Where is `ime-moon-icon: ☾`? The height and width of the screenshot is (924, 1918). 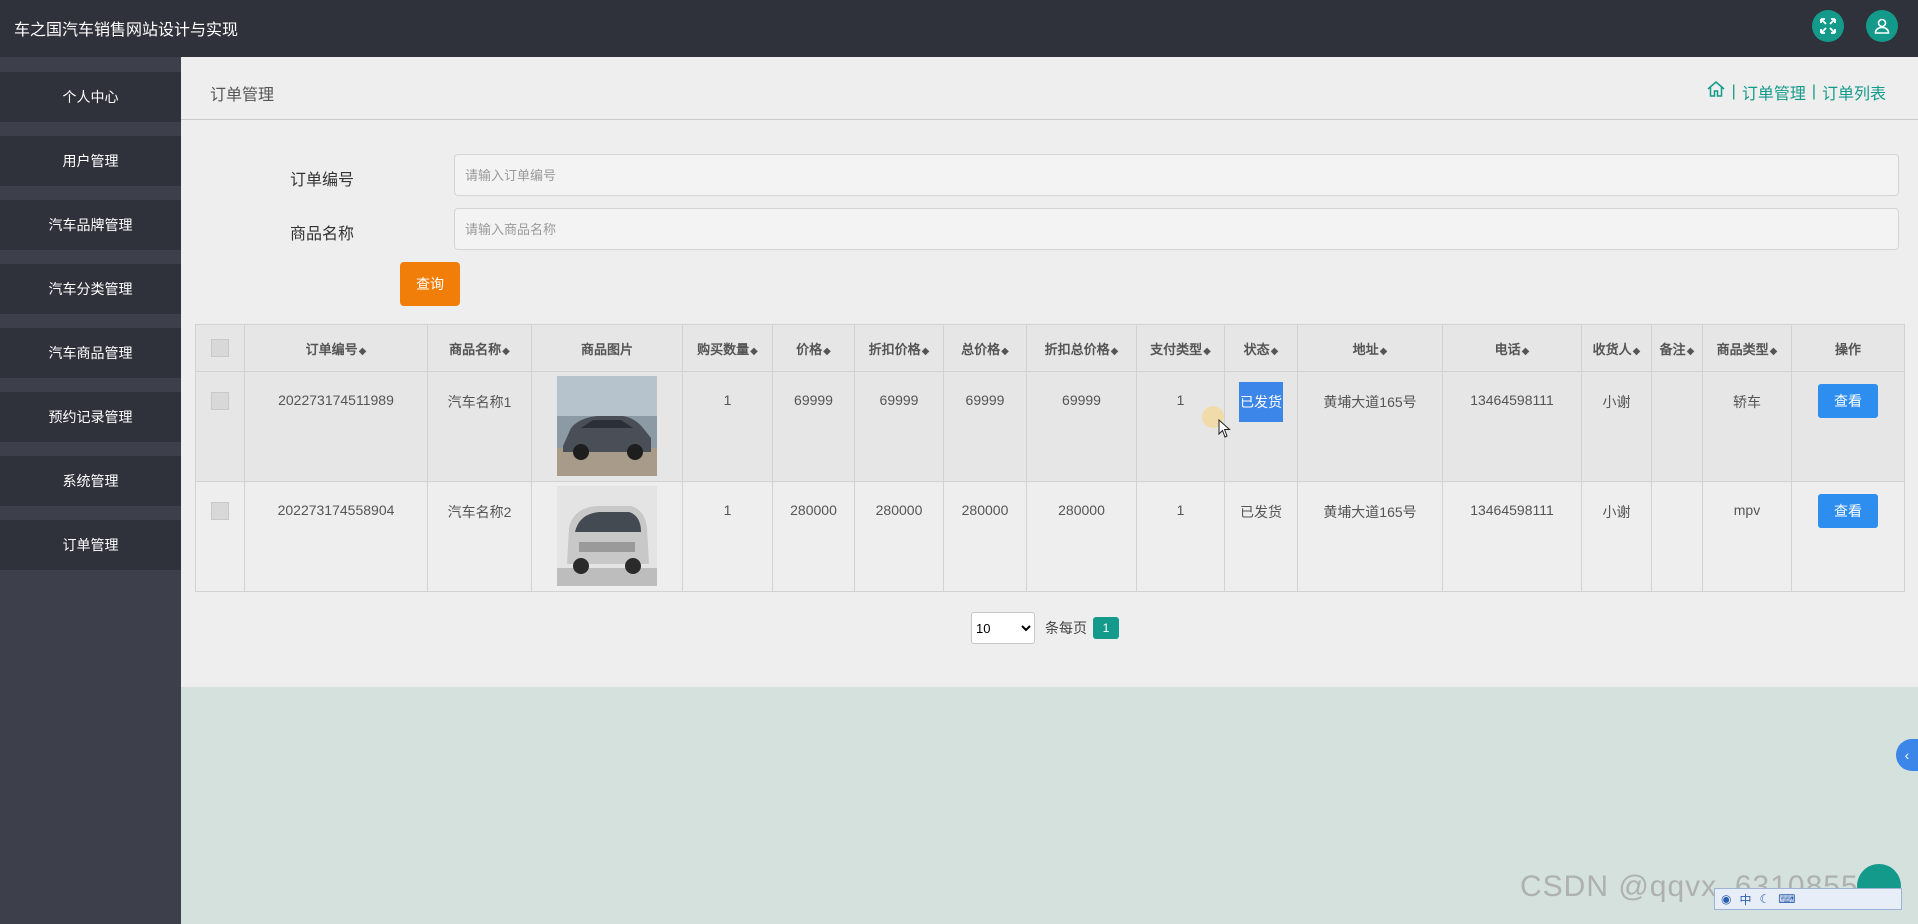
ime-moon-icon: ☾ is located at coordinates (1765, 899).